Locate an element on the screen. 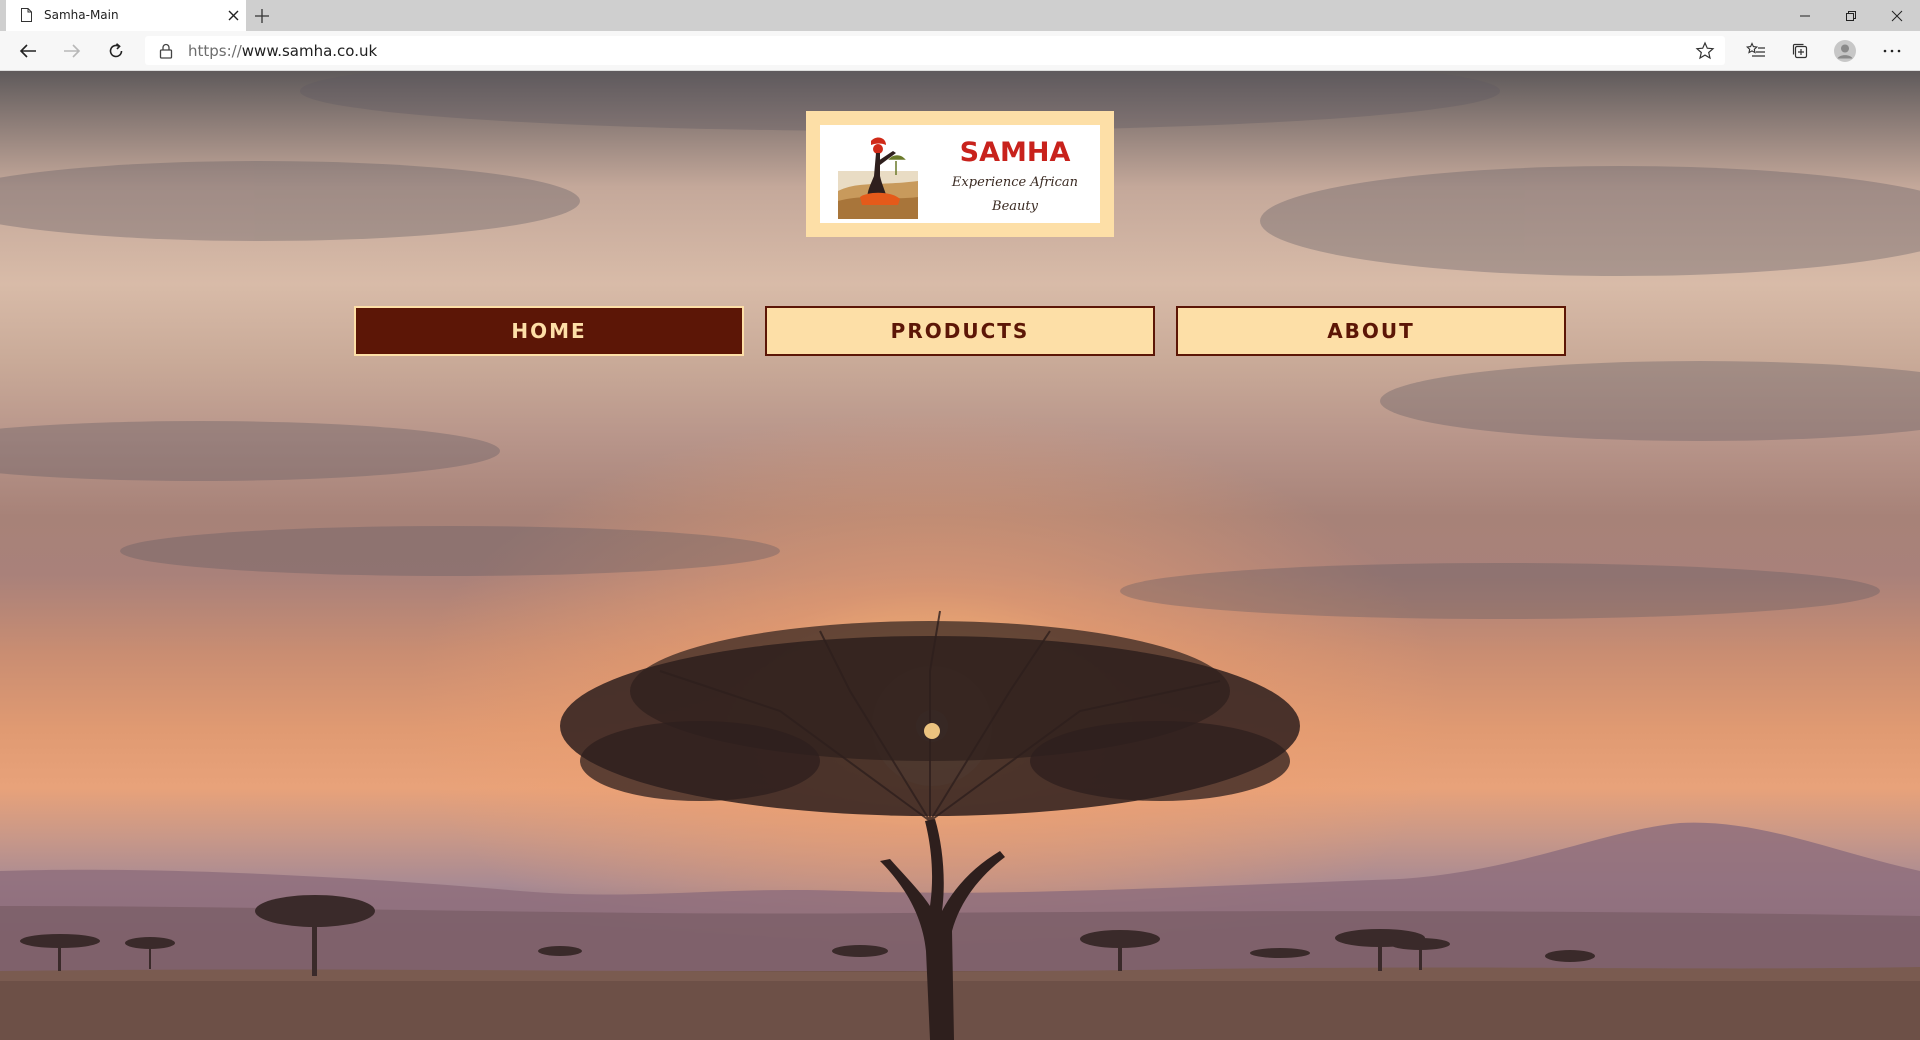 The image size is (1920, 1040). logo-tagline-line2: Beauty is located at coordinates (1015, 206).